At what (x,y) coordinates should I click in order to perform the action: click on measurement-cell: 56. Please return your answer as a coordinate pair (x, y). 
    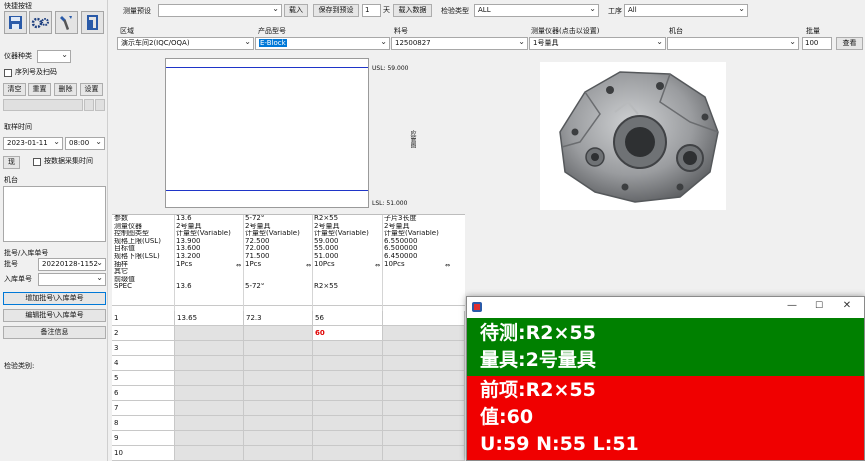
    Looking at the image, I should click on (348, 318).